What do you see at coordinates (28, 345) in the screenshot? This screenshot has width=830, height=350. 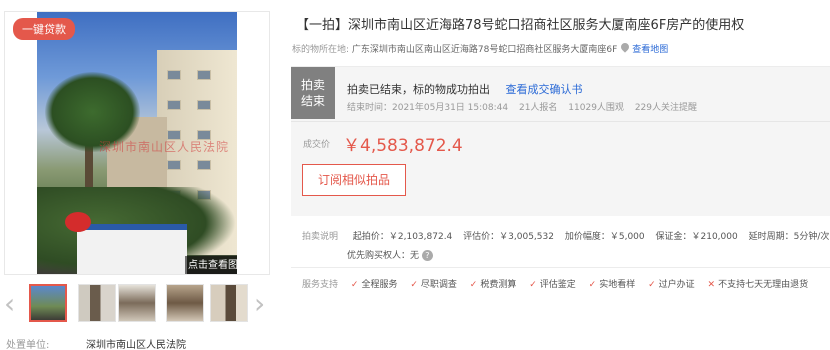 I see `disposal-unit-label: 处置单位:` at bounding box center [28, 345].